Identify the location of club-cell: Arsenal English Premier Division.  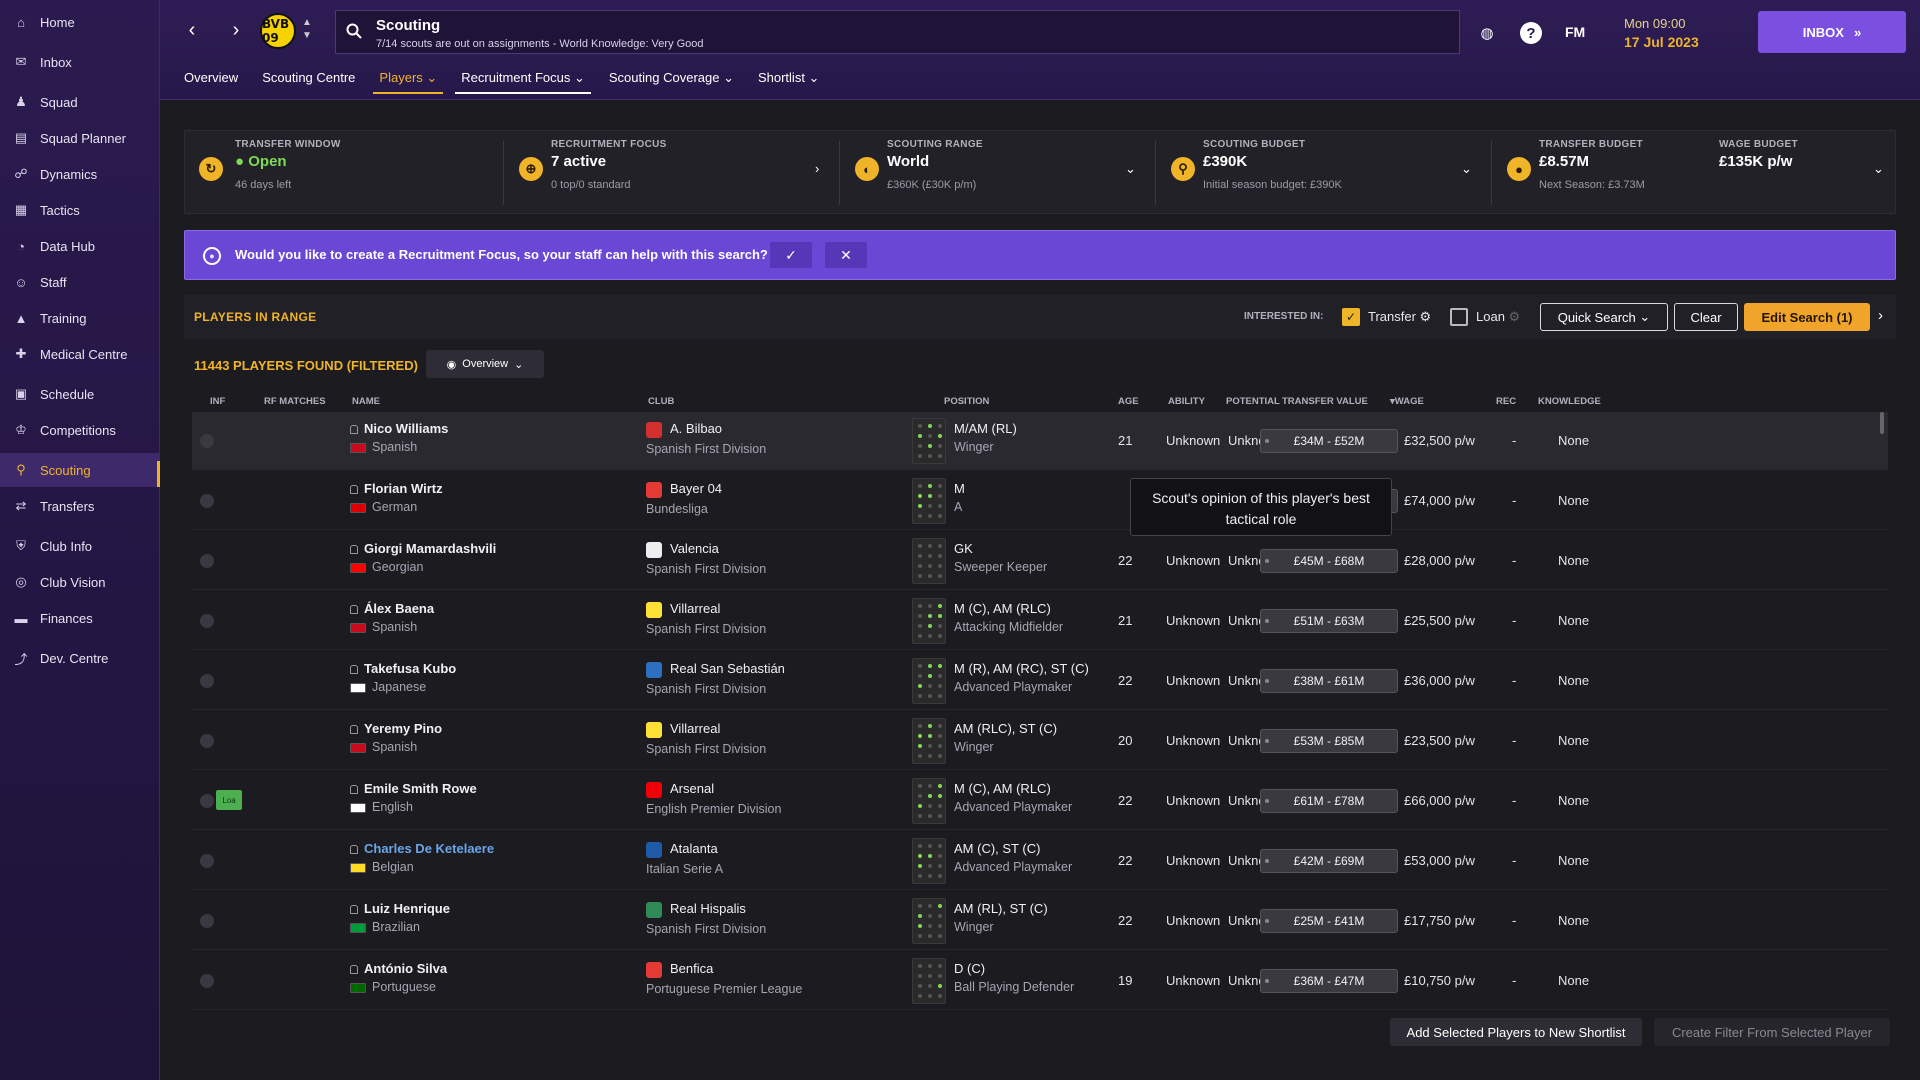
(713, 798).